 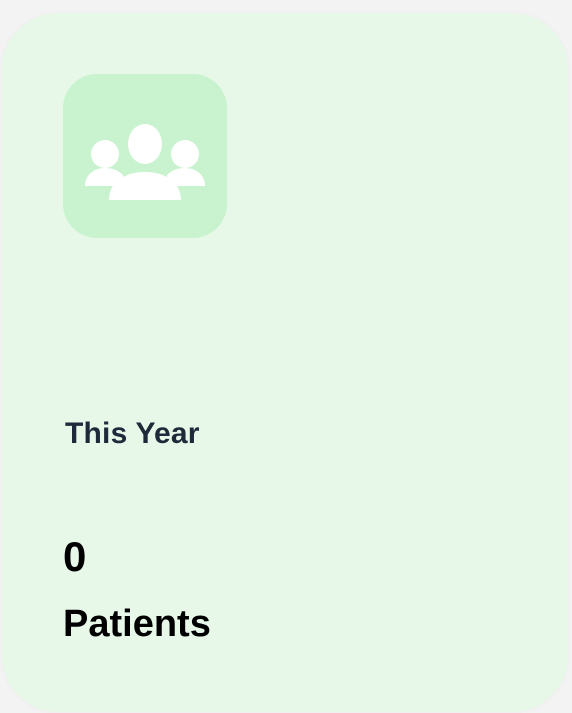 I want to click on icon-tile, so click(x=145, y=156).